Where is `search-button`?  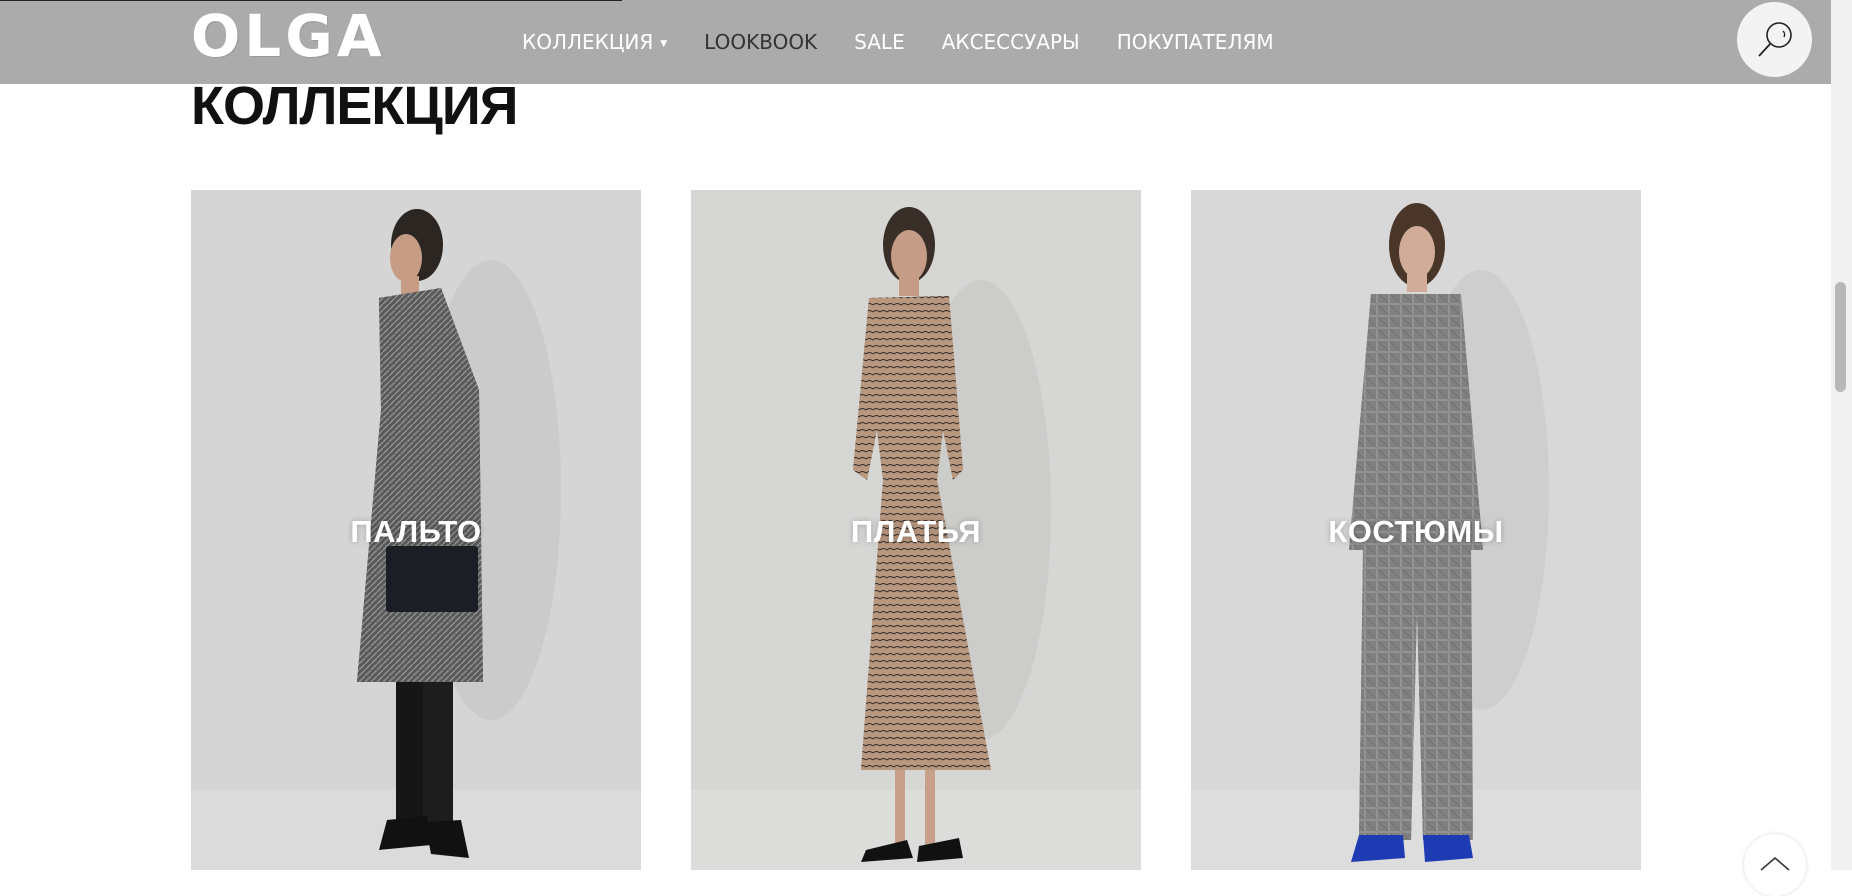
search-button is located at coordinates (1774, 39).